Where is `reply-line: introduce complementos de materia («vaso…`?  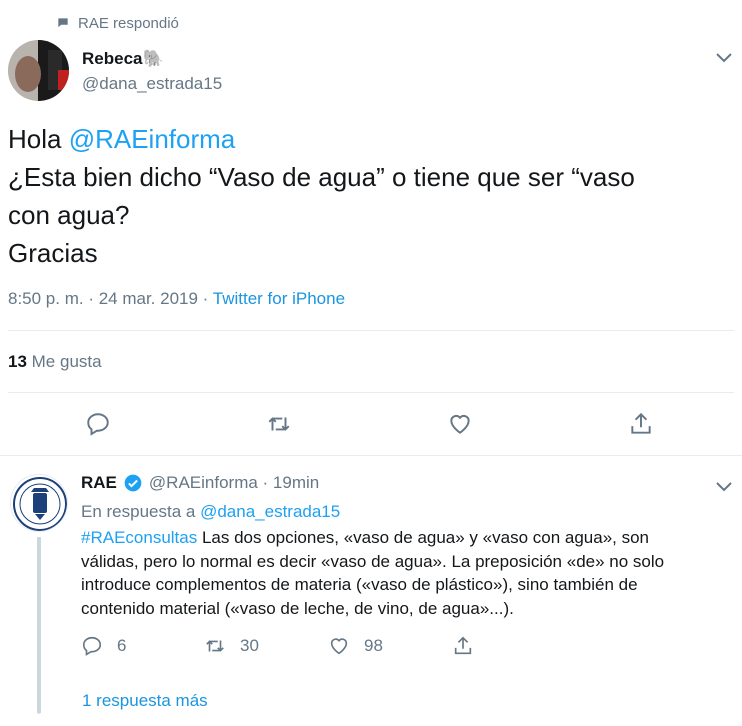 reply-line: introduce complementos de materia («vaso… is located at coordinates (359, 584).